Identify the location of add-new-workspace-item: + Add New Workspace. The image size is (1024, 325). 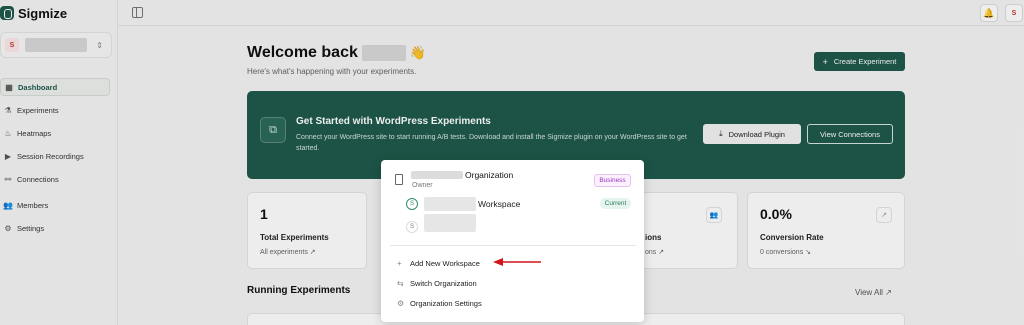
(438, 263).